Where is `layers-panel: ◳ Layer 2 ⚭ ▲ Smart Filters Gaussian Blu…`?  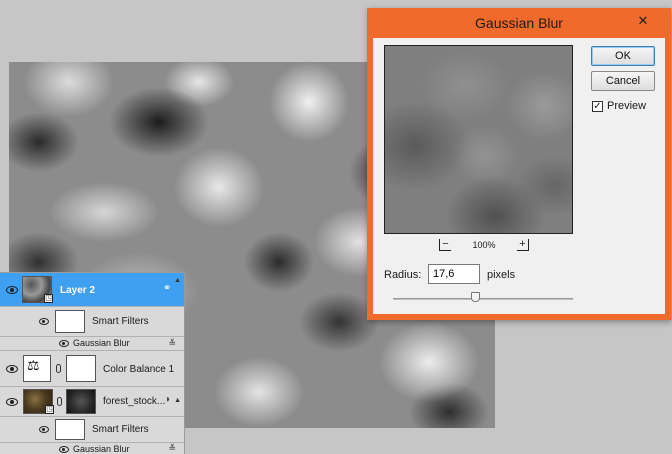
layers-panel: ◳ Layer 2 ⚭ ▲ Smart Filters Gaussian Blu… is located at coordinates (92, 363).